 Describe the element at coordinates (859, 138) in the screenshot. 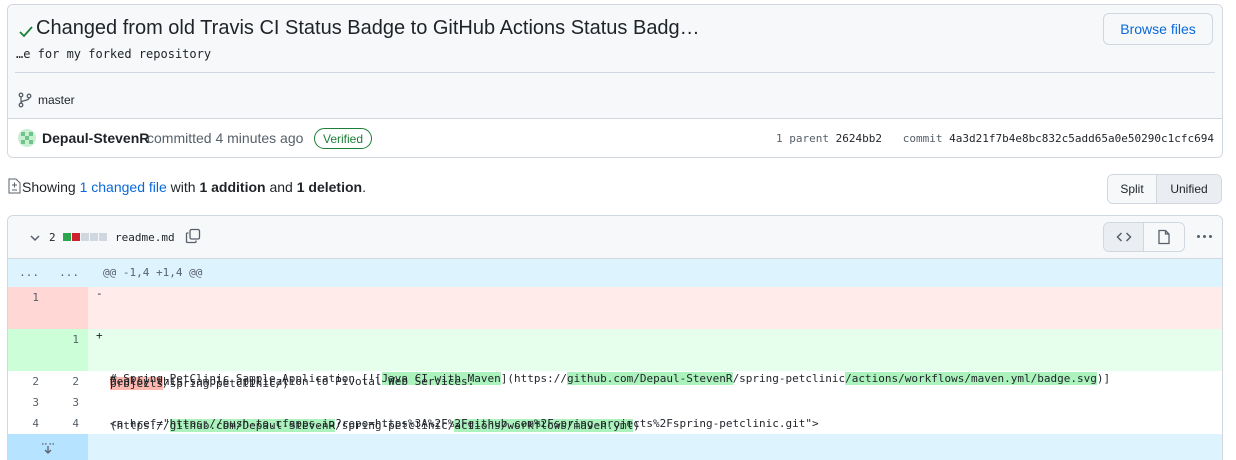

I see `parent-sha-link: 2624bb2` at that location.